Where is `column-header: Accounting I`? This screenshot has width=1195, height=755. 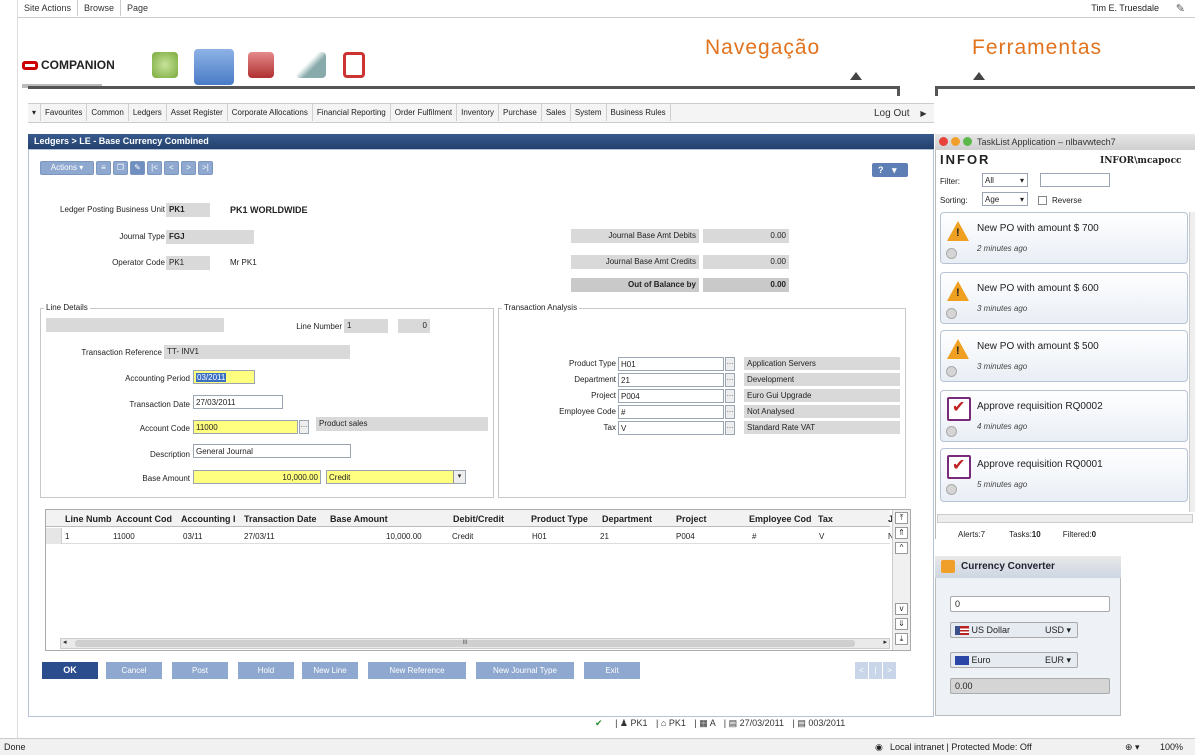
column-header: Accounting I is located at coordinates (208, 519).